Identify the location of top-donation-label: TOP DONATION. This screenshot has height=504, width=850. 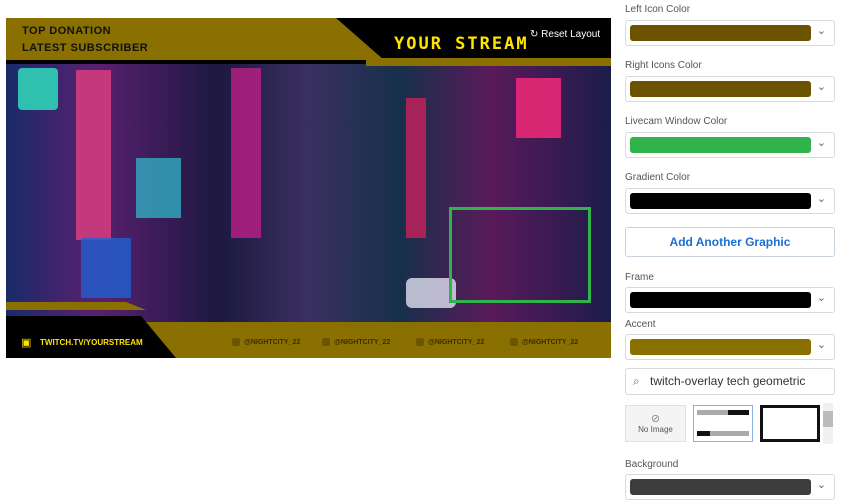
(67, 31).